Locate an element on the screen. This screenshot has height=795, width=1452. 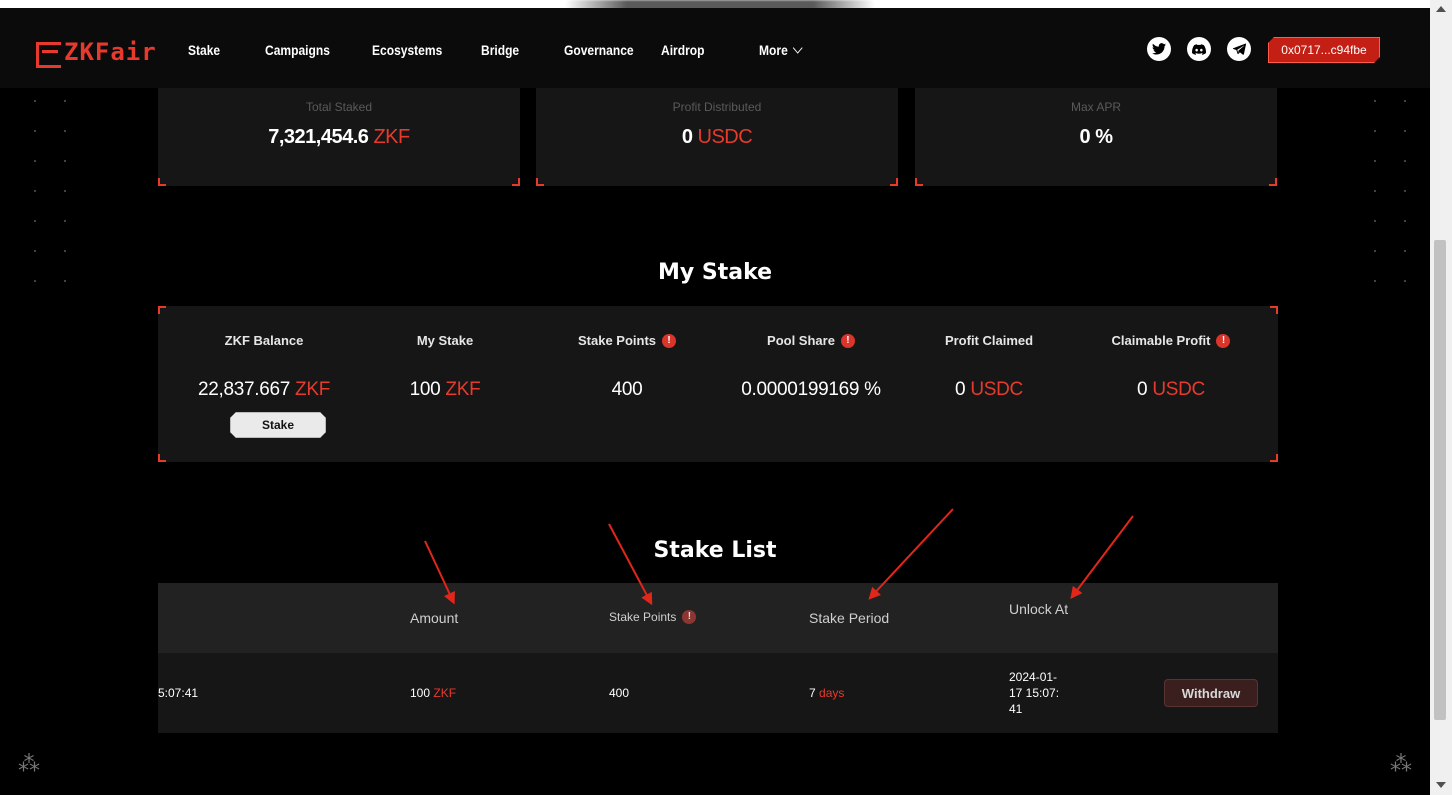
stat-card-profit-distributed: Profit Distributed 0 USDC is located at coordinates (717, 137).